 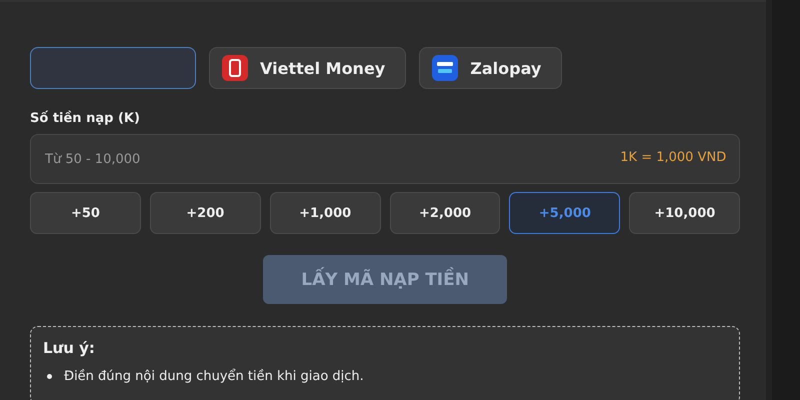 What do you see at coordinates (673, 157) in the screenshot?
I see `exchange-rate: 1K = 1,000 VND` at bounding box center [673, 157].